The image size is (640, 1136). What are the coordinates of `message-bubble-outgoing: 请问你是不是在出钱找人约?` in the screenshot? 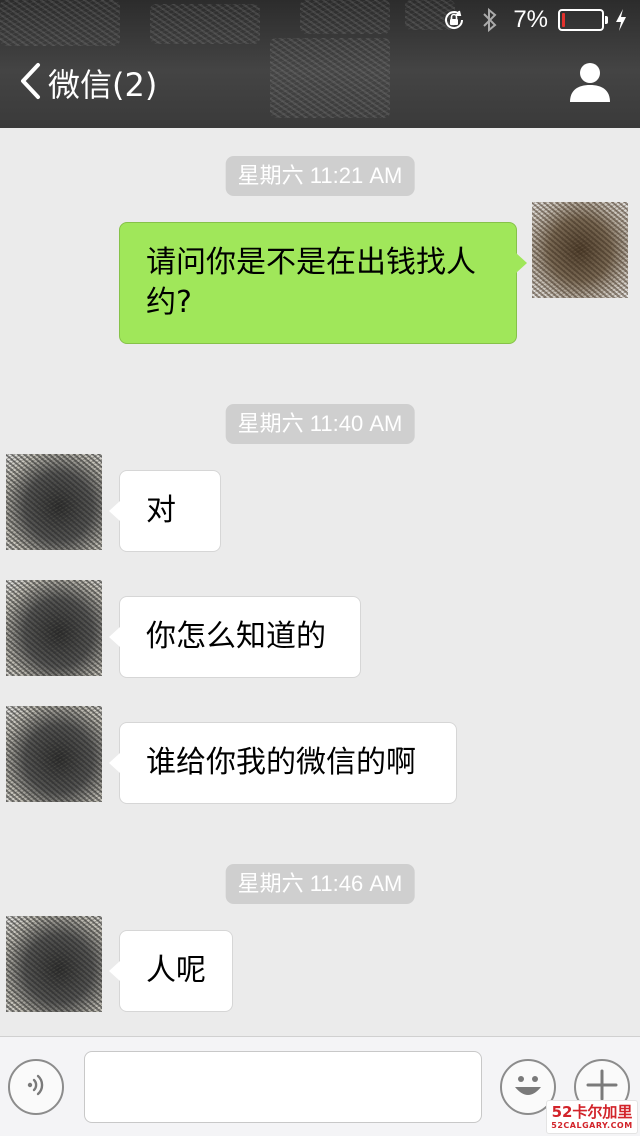 It's located at (323, 283).